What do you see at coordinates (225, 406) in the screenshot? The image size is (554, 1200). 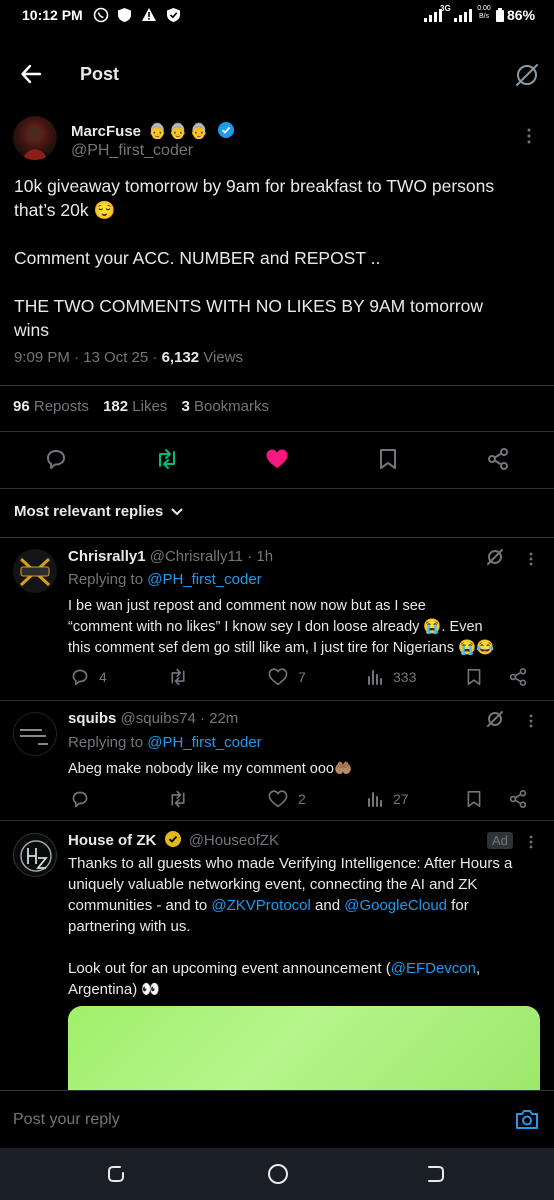 I see `bookmarks-stat: 3 Bookmarks` at bounding box center [225, 406].